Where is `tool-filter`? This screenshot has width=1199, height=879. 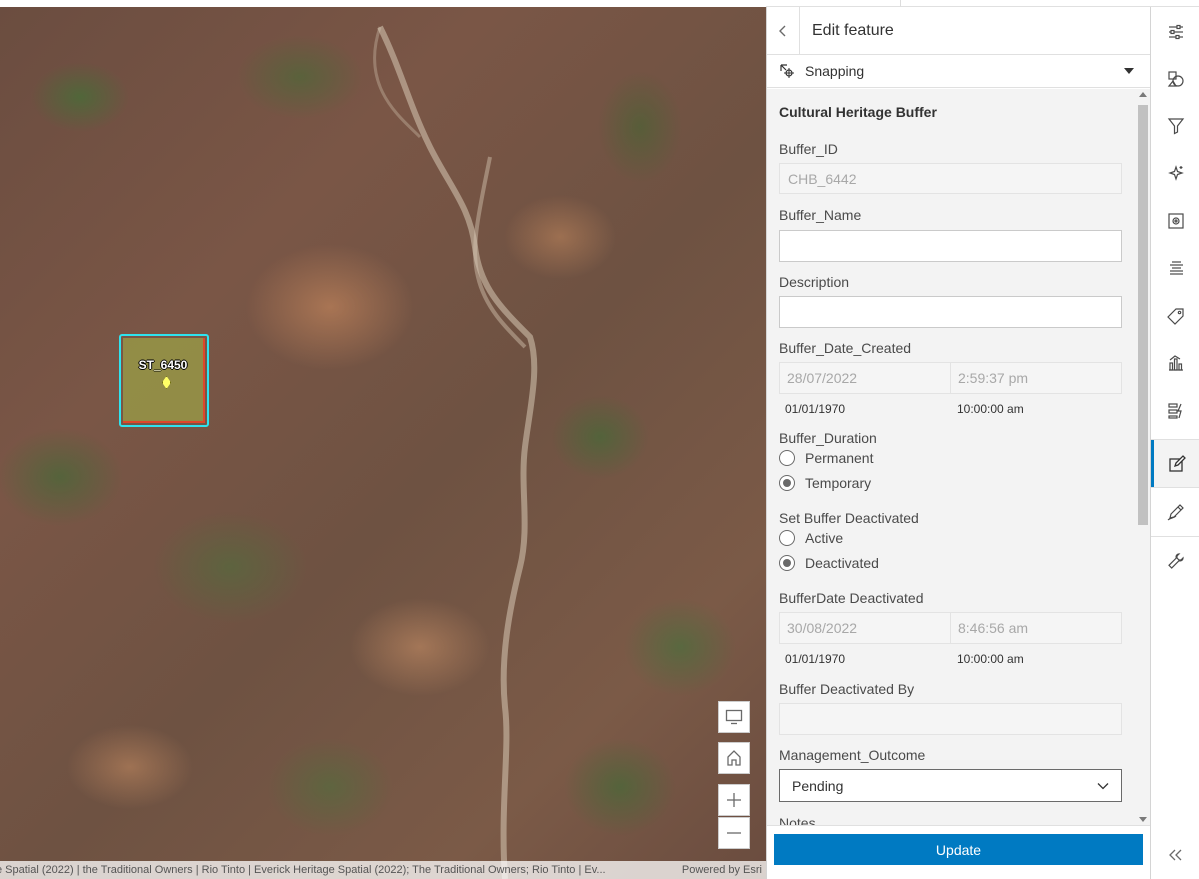
tool-filter is located at coordinates (1175, 125).